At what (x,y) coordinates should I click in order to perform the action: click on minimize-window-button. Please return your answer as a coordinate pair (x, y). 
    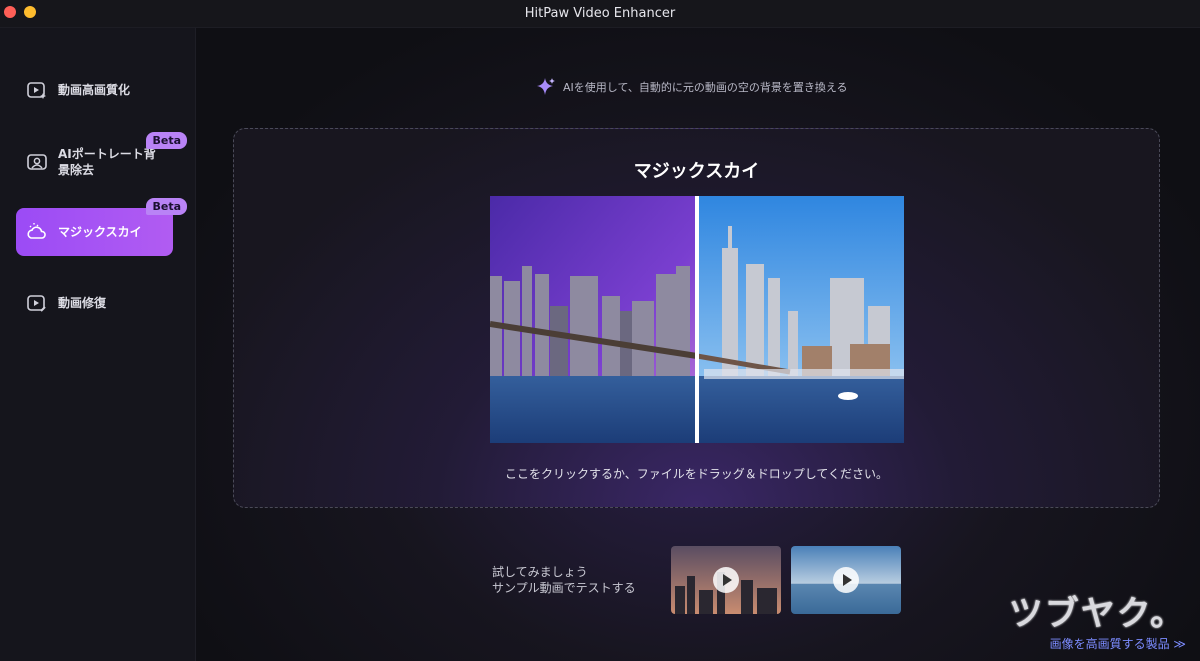
    Looking at the image, I should click on (30, 12).